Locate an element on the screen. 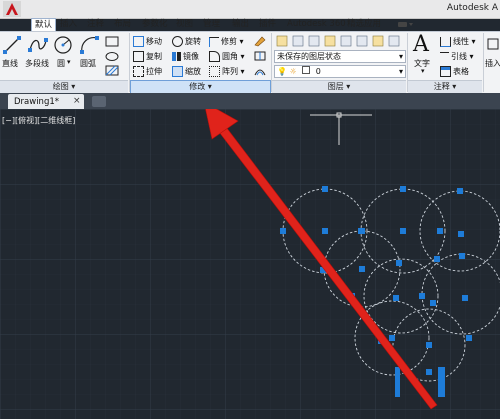  tab-featured-apps: 精选应用 is located at coordinates (364, 24).